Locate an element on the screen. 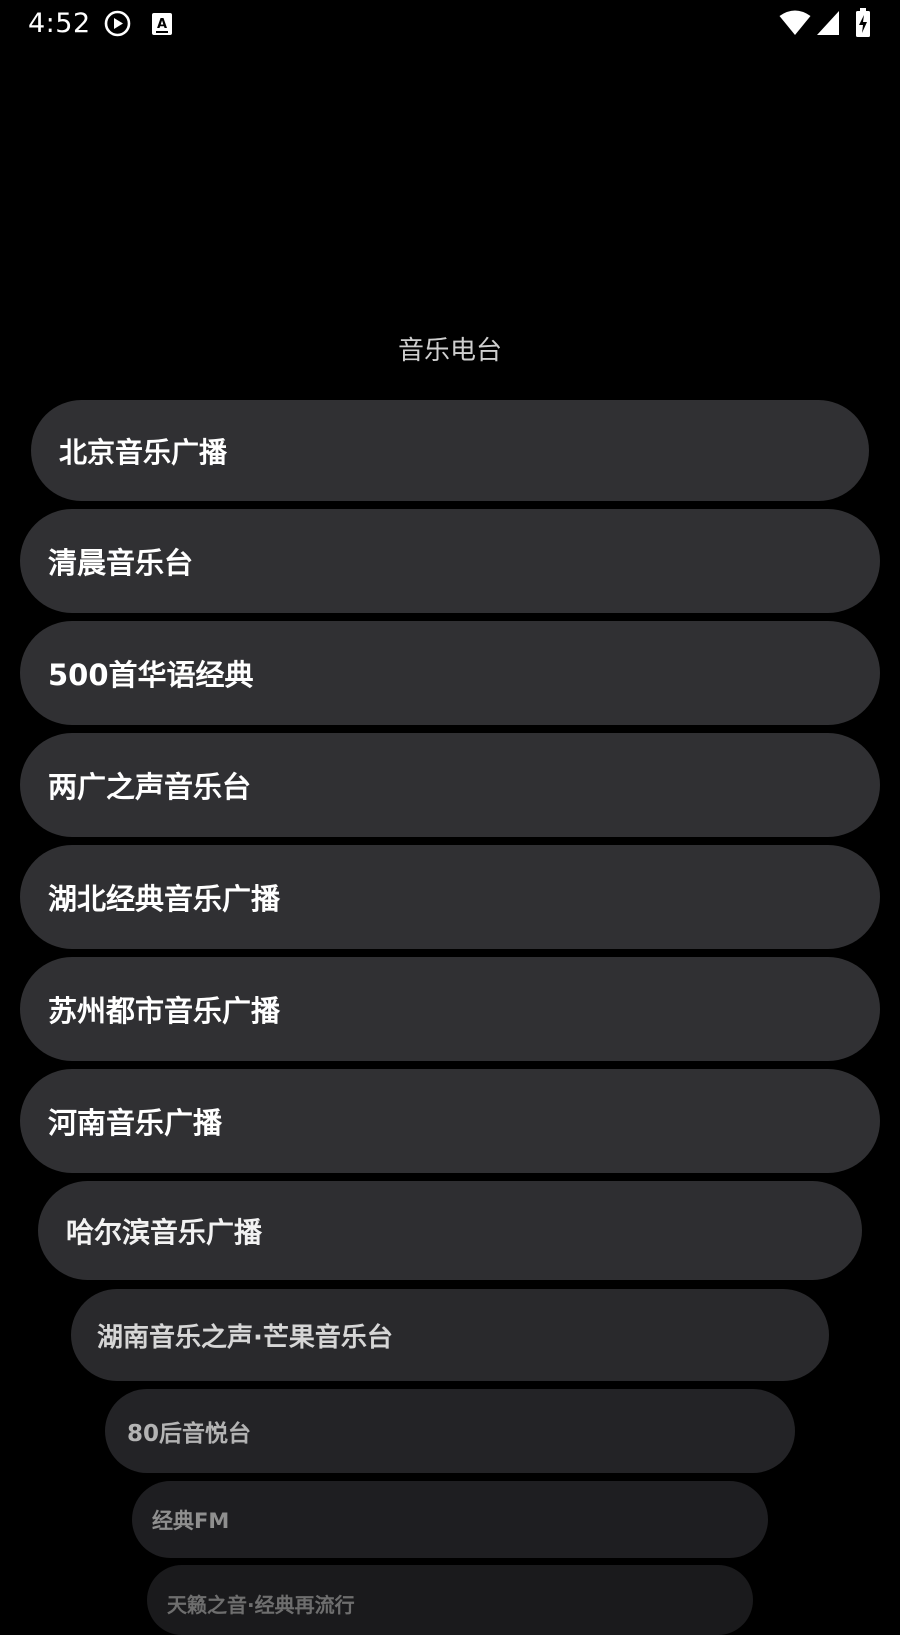 The height and width of the screenshot is (1635, 900). page-title: 音乐电台 is located at coordinates (449, 351).